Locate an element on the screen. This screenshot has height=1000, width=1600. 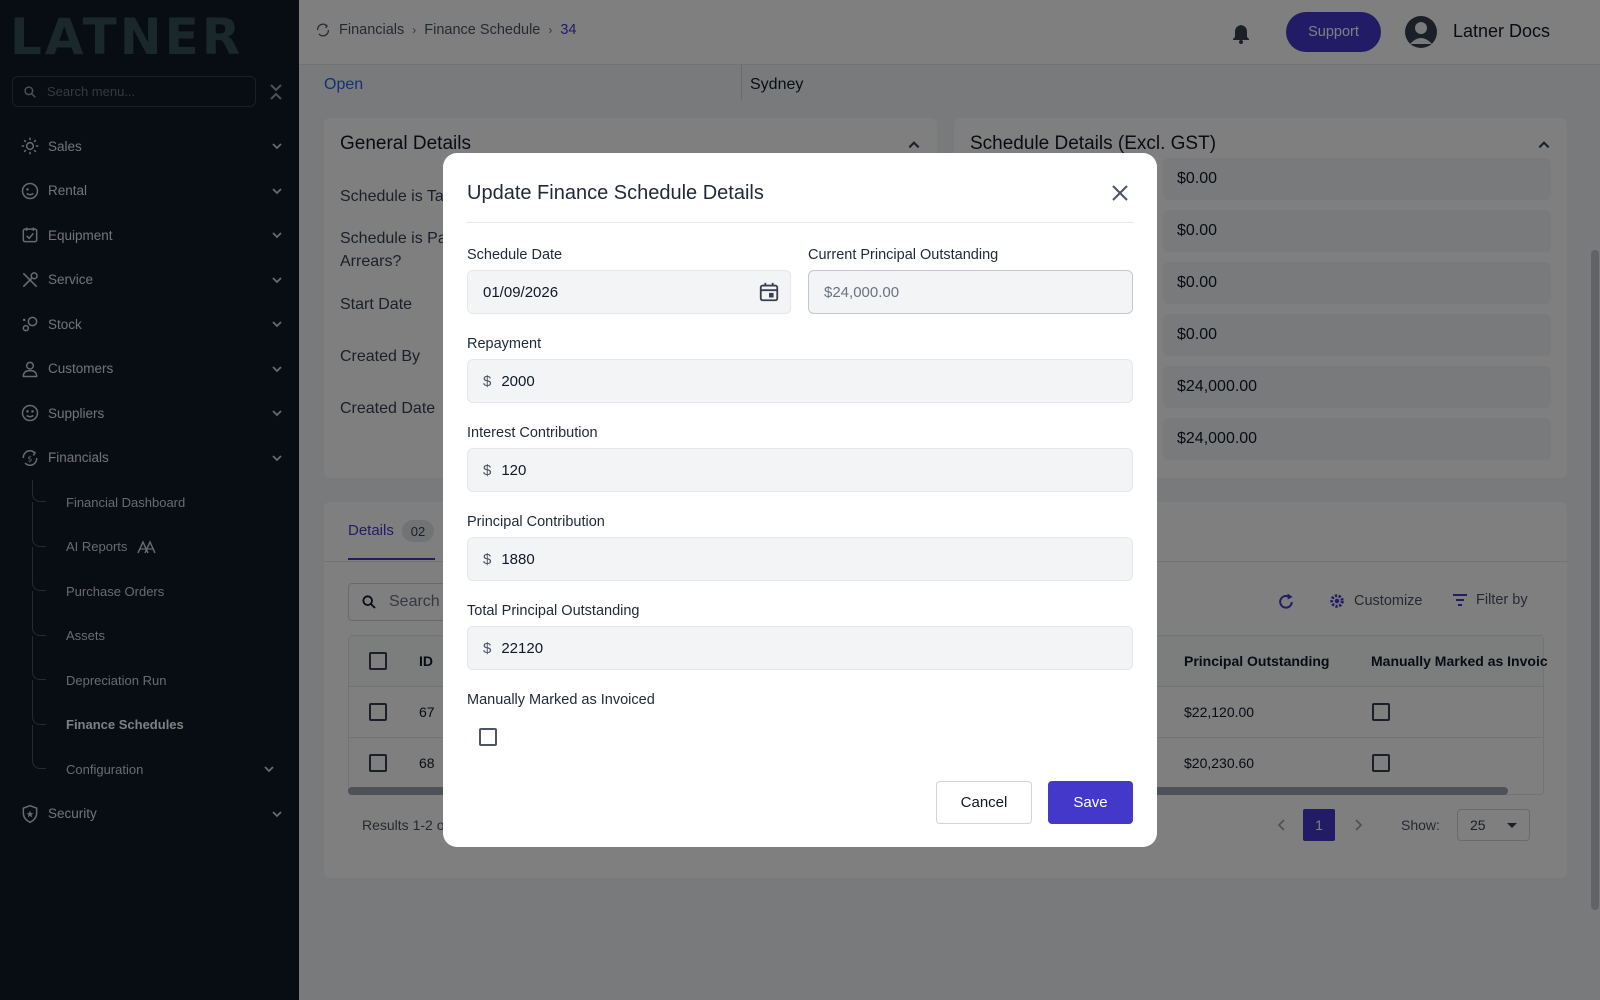
manually-invoiced-label: Manually Marked as Invoiced is located at coordinates (561, 700).